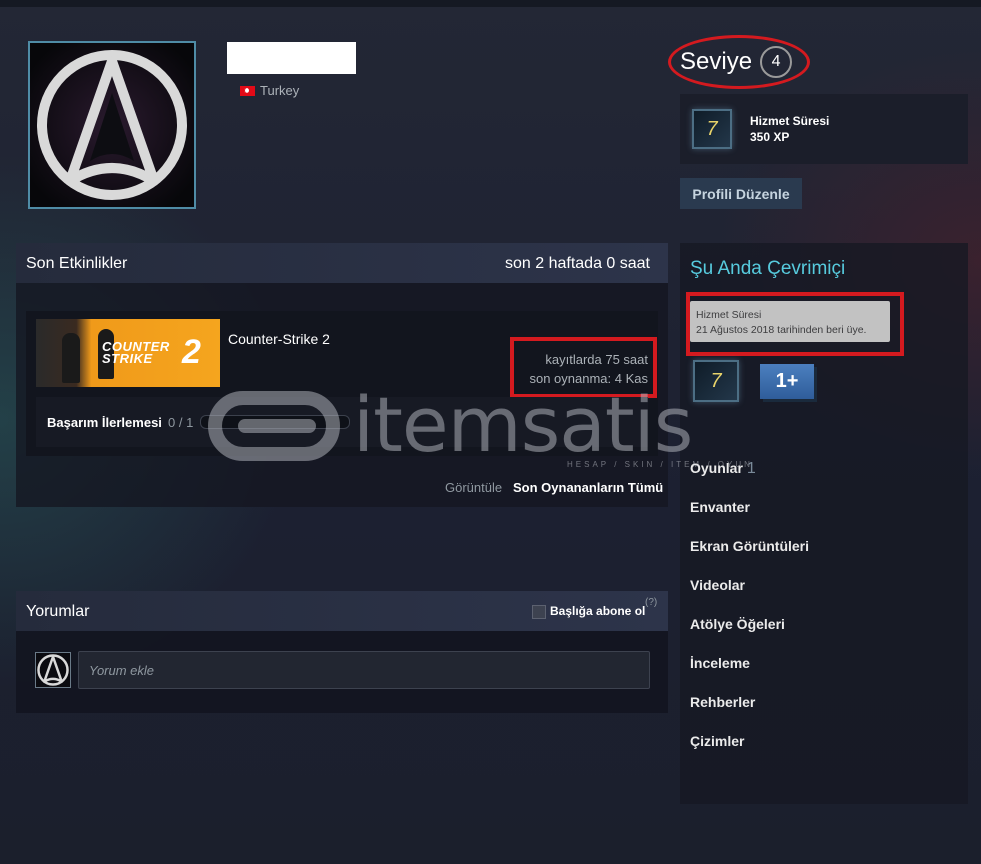 The image size is (981, 864). I want to click on recent-activity-title: Son Etkinlikler, so click(77, 263).